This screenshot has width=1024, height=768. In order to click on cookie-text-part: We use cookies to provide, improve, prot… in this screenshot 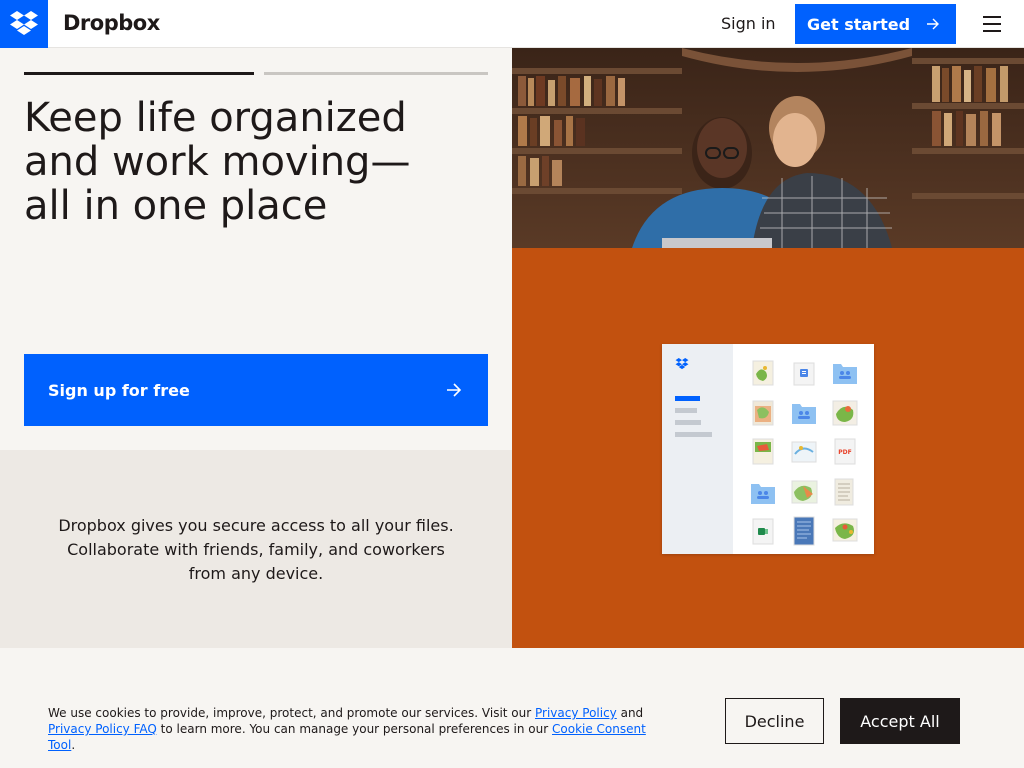, I will do `click(291, 713)`.